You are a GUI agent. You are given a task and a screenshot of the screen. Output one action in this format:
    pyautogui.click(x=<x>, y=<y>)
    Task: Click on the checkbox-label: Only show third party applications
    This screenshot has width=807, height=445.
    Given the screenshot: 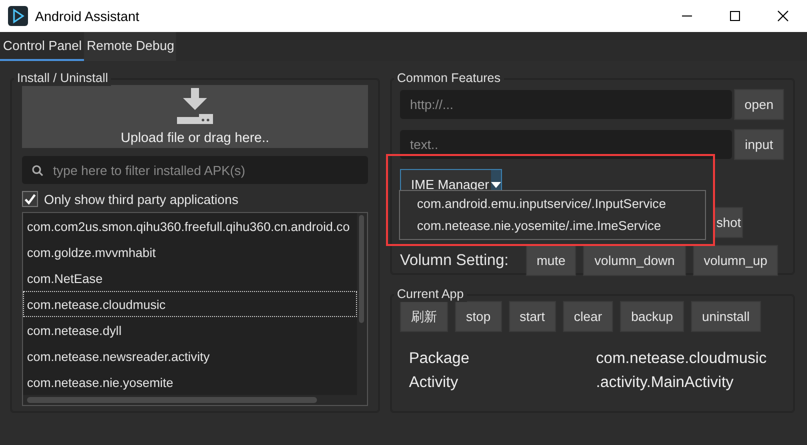 What is the action you would take?
    pyautogui.click(x=141, y=199)
    